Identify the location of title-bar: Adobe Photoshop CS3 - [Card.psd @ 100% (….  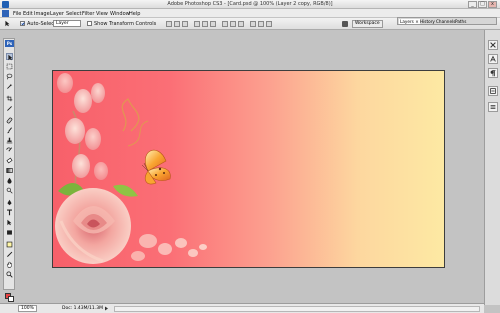
(250, 4).